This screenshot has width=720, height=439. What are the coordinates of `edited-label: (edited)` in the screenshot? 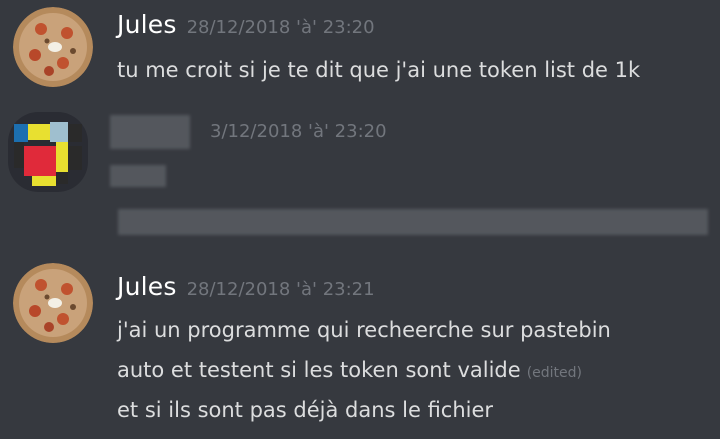 It's located at (554, 373).